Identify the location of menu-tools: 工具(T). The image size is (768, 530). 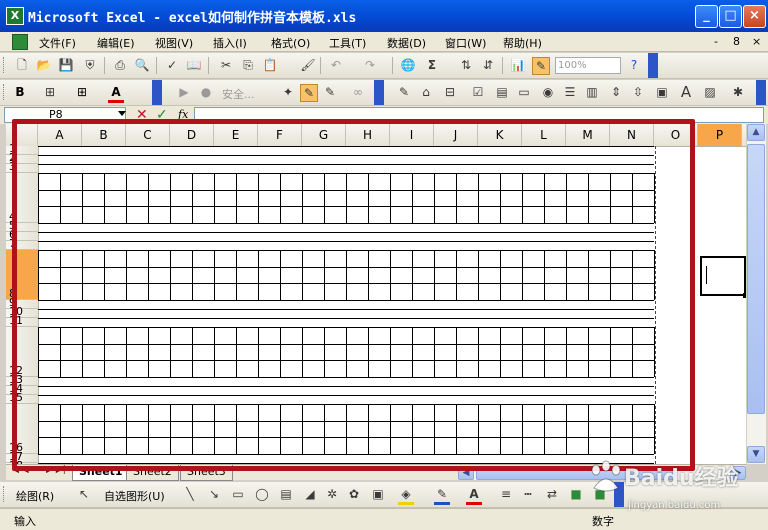
(347, 43).